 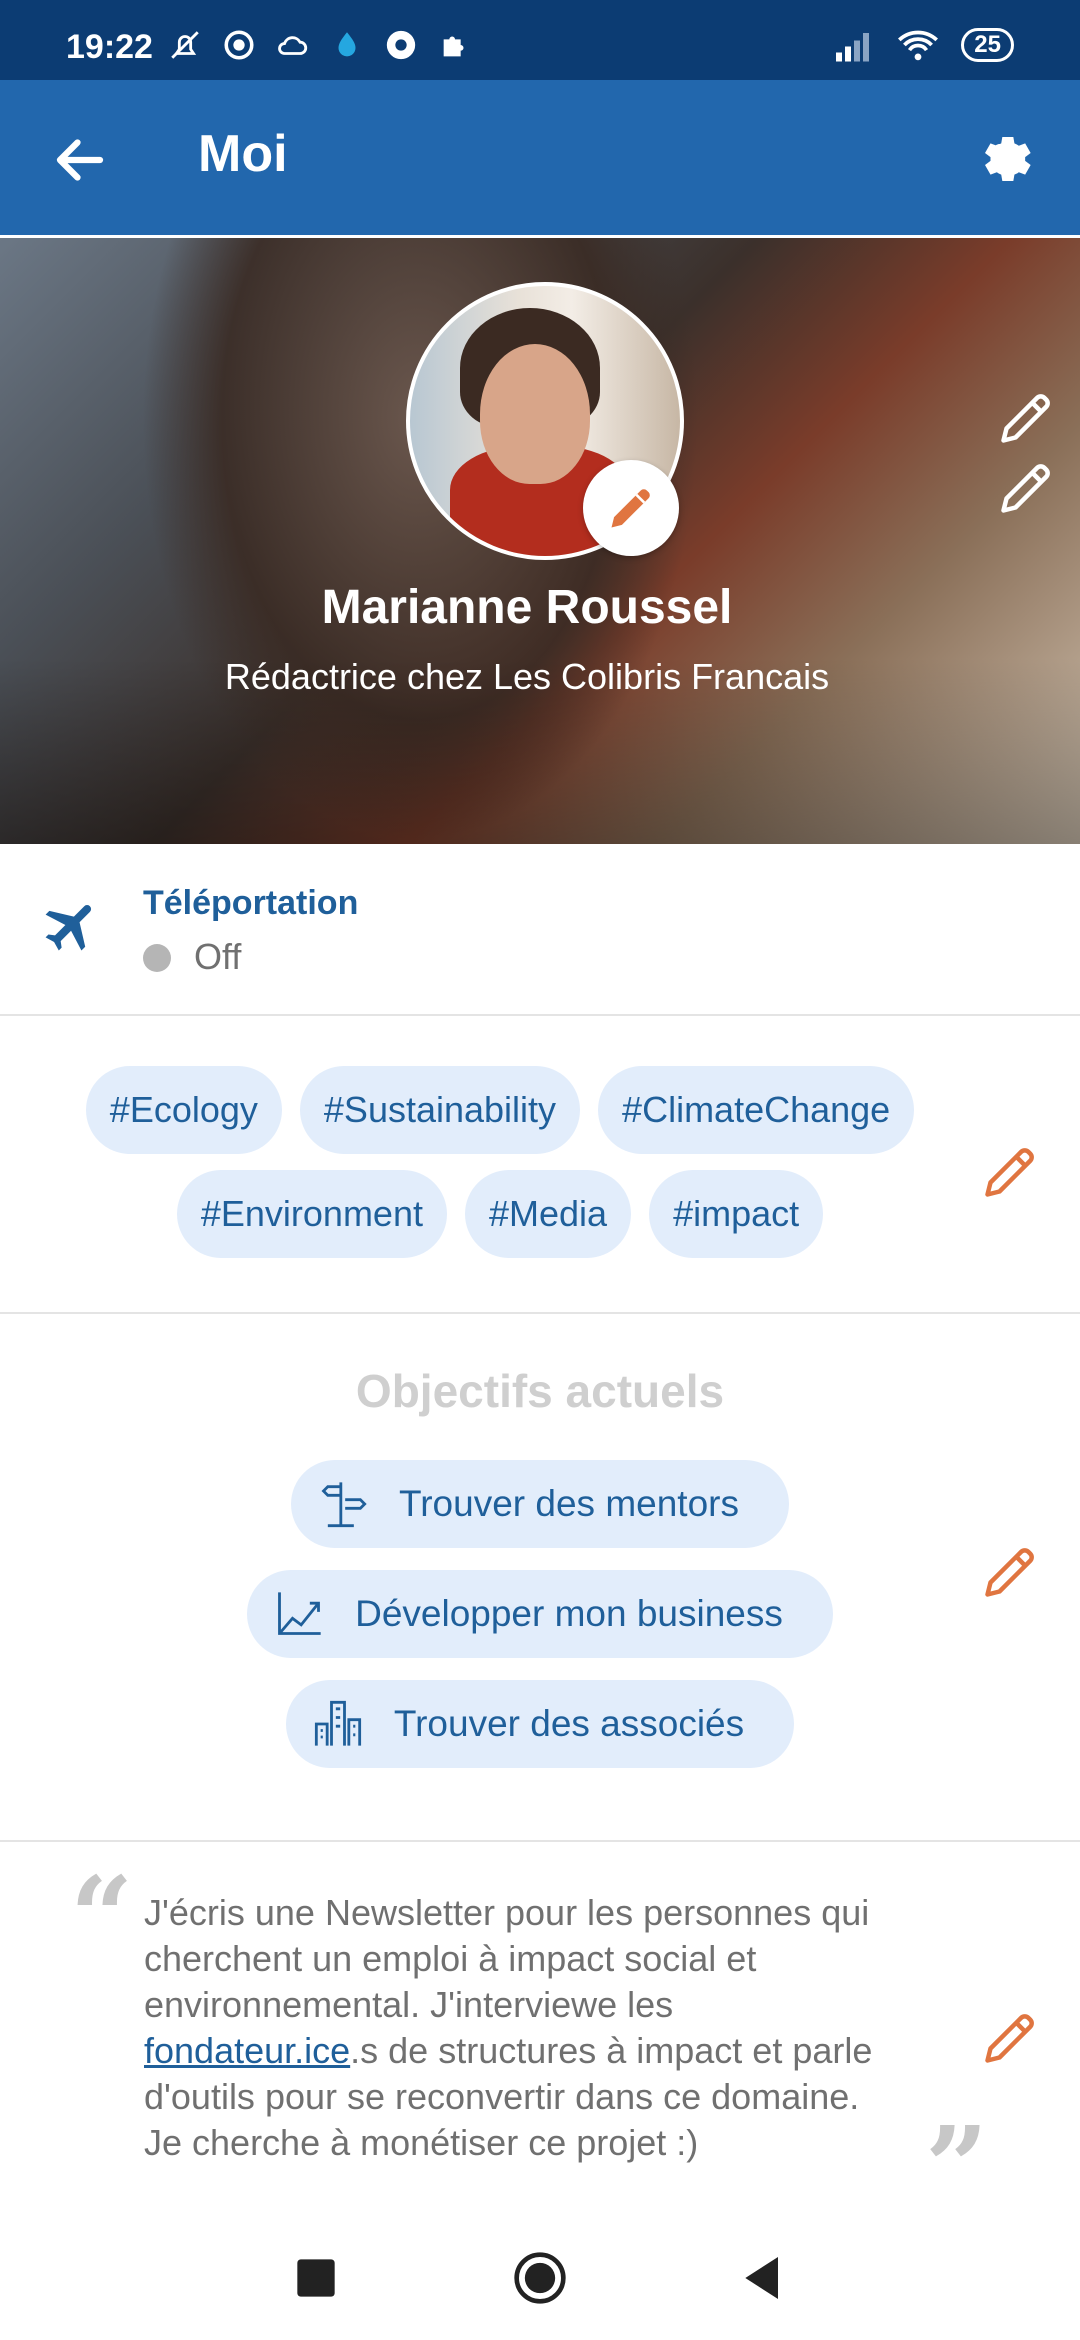 I want to click on bio-link: fondateur.ice, so click(x=247, y=2050).